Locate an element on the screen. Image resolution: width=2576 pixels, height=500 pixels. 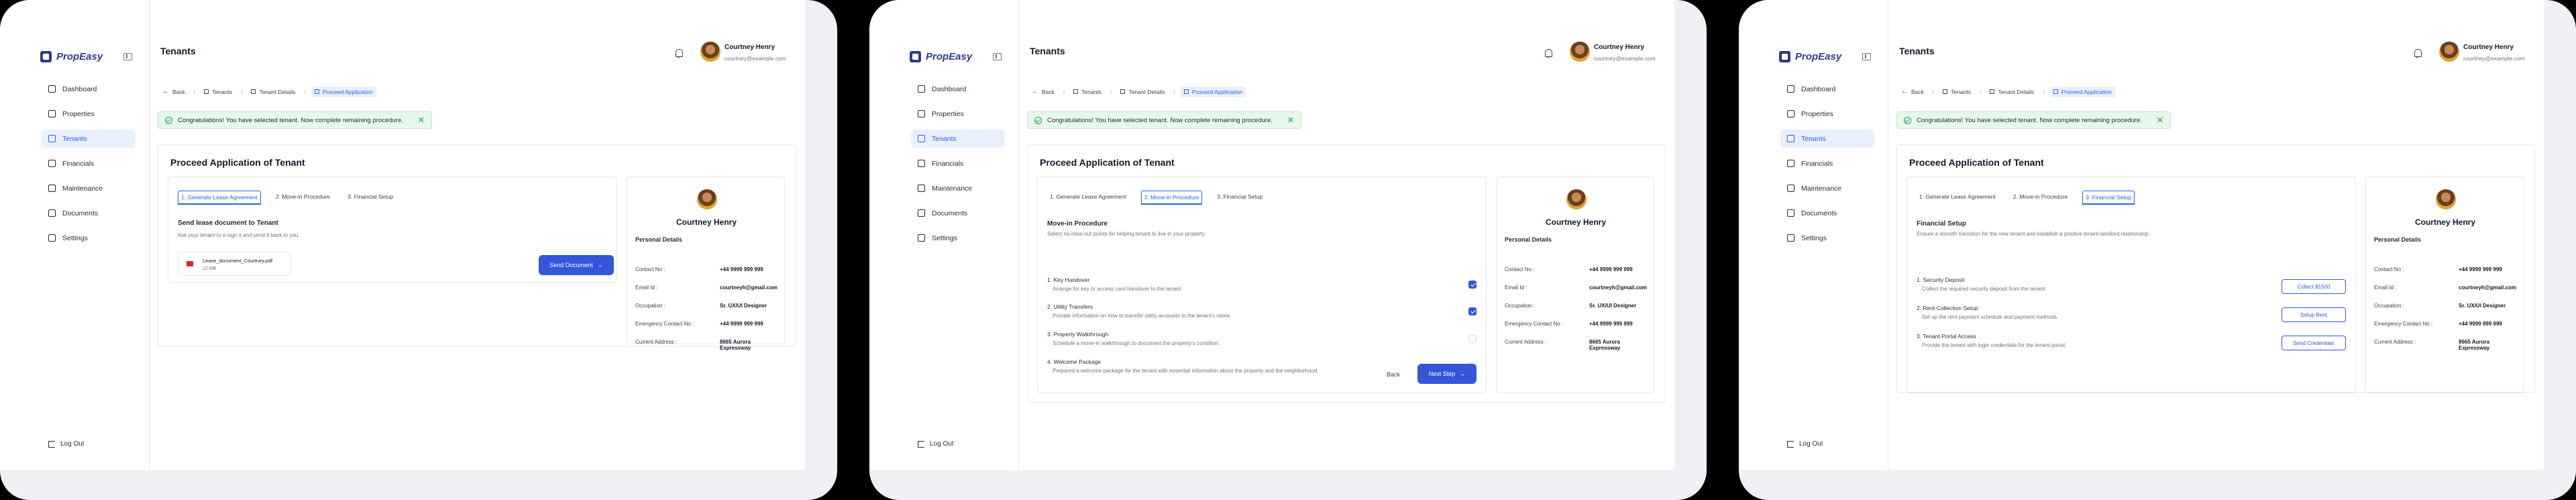
personal-detail-value: +44 9999 999 999 is located at coordinates (741, 269).